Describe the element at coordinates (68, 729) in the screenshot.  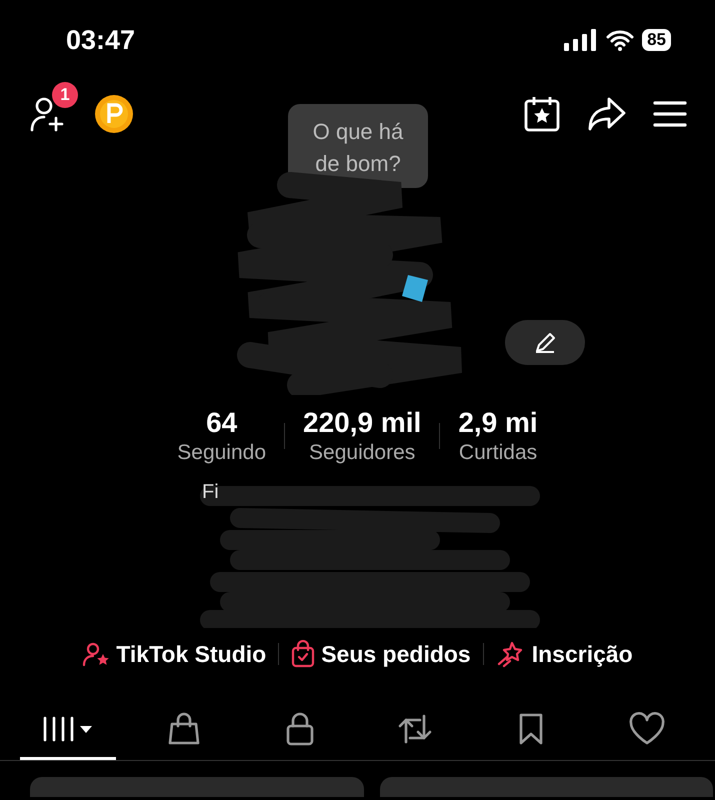
I see `grid-icon` at that location.